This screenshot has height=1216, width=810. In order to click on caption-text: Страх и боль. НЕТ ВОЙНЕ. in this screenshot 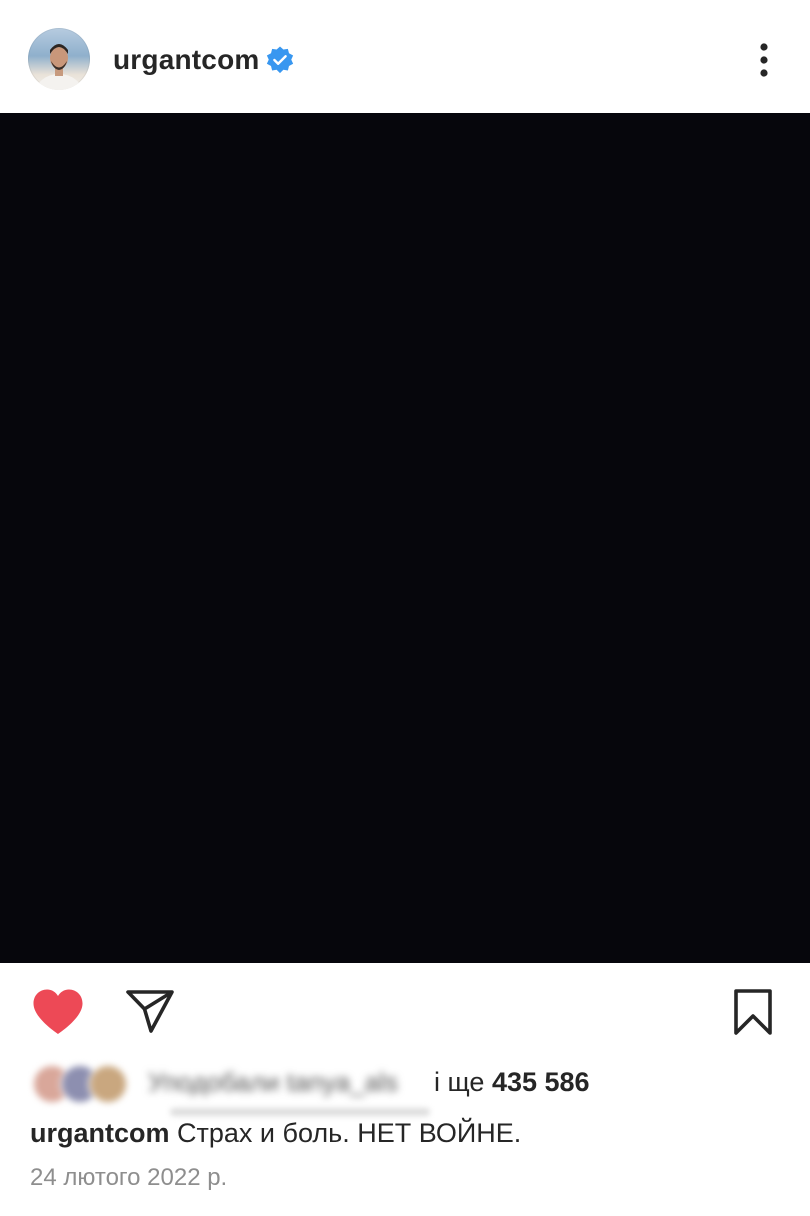, I will do `click(349, 1133)`.